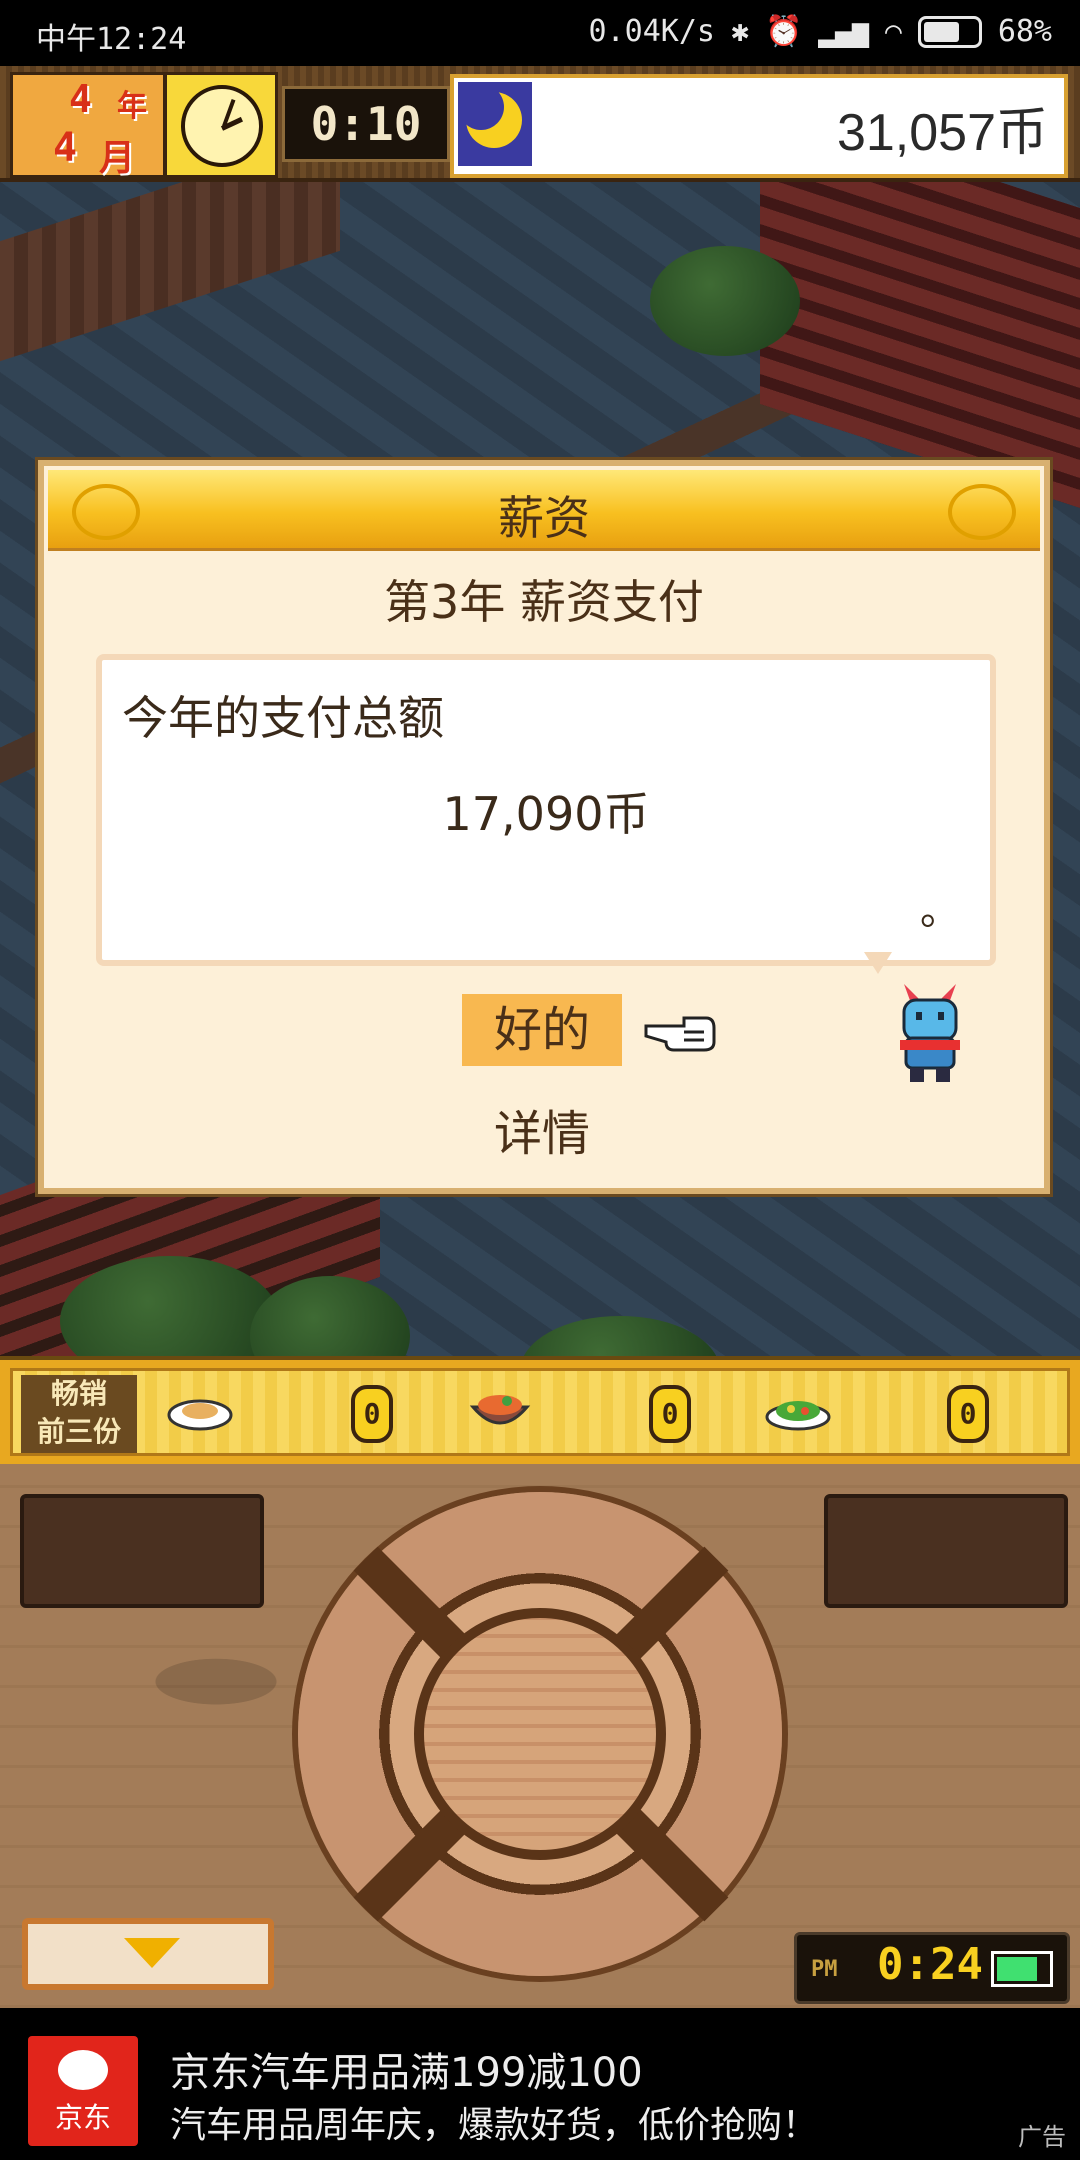 This screenshot has height=2160, width=1080. Describe the element at coordinates (544, 602) in the screenshot. I see `dialog-subtitle: 第3年 薪资支付` at that location.